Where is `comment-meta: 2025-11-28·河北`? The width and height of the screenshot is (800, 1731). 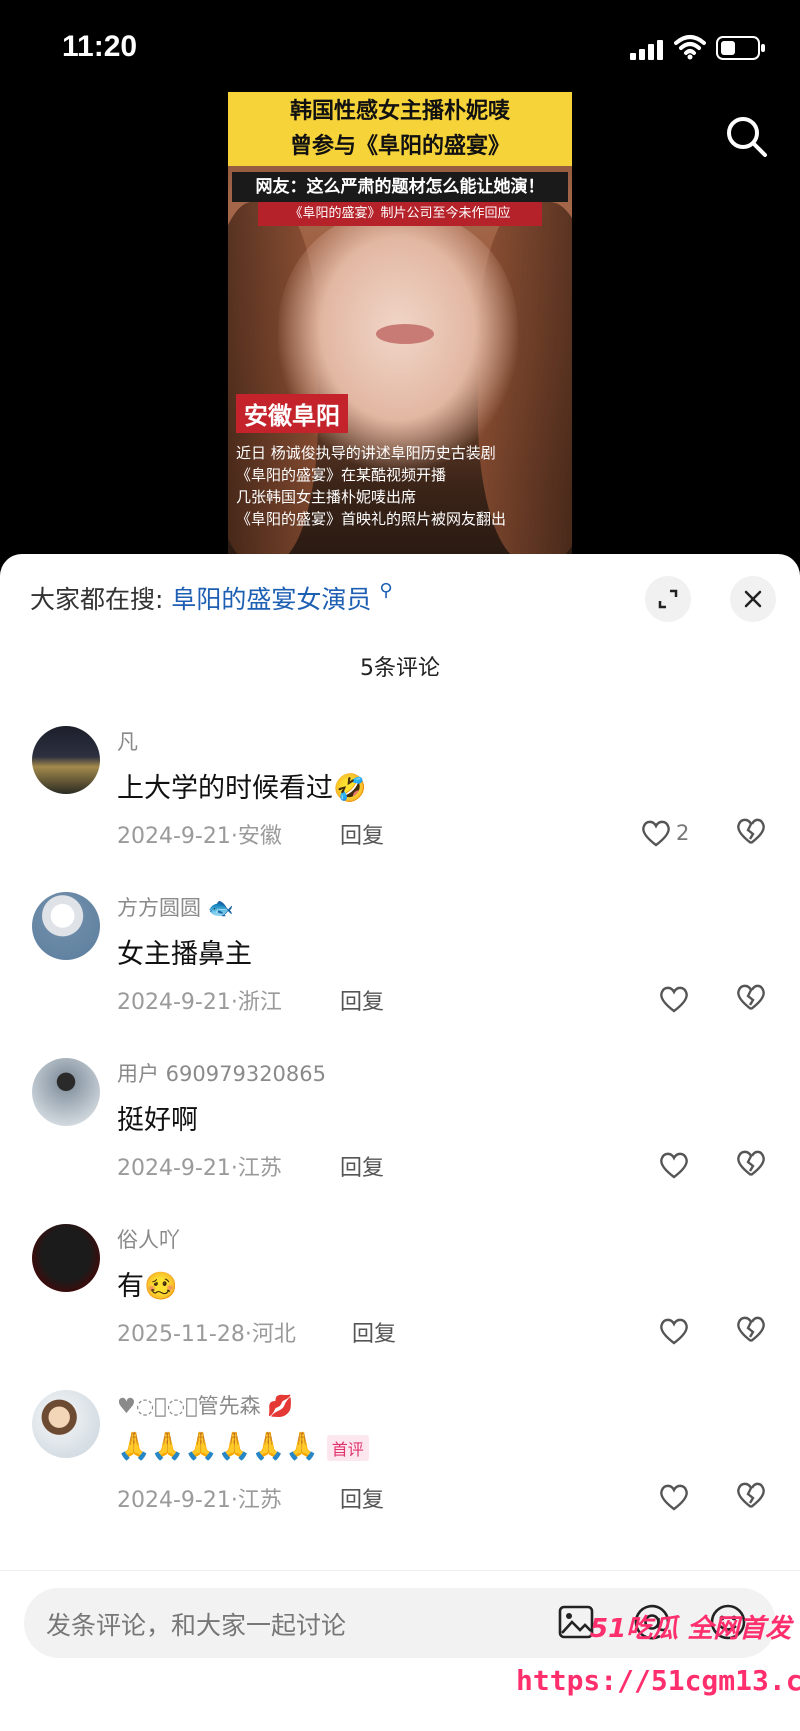 comment-meta: 2025-11-28·河北 is located at coordinates (206, 1334).